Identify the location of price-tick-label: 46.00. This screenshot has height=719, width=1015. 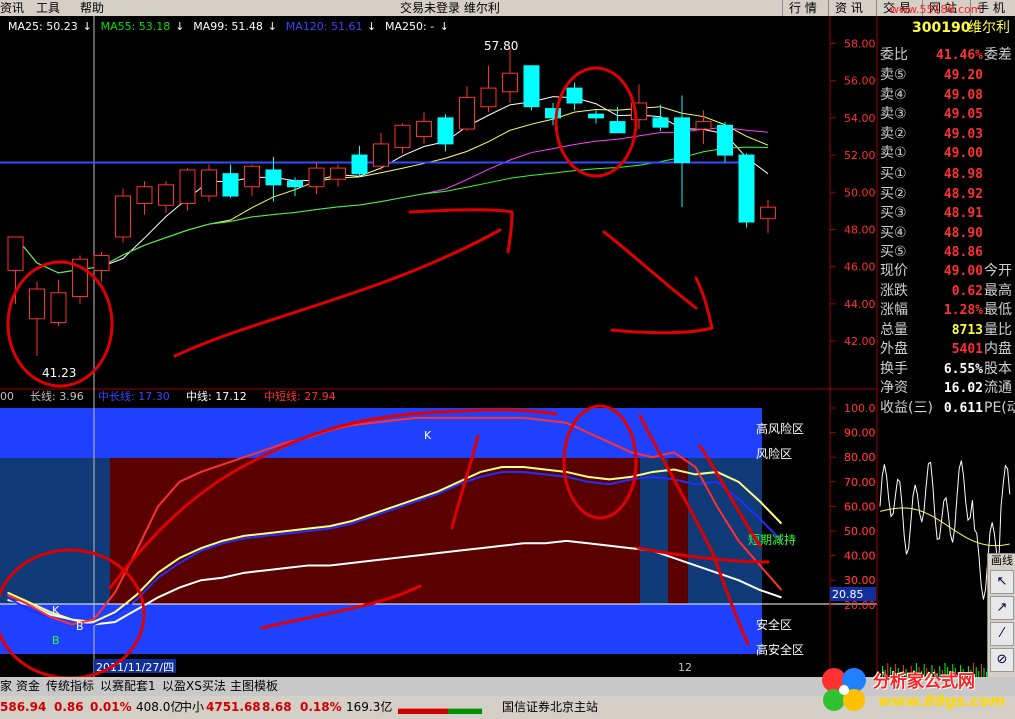
(860, 267).